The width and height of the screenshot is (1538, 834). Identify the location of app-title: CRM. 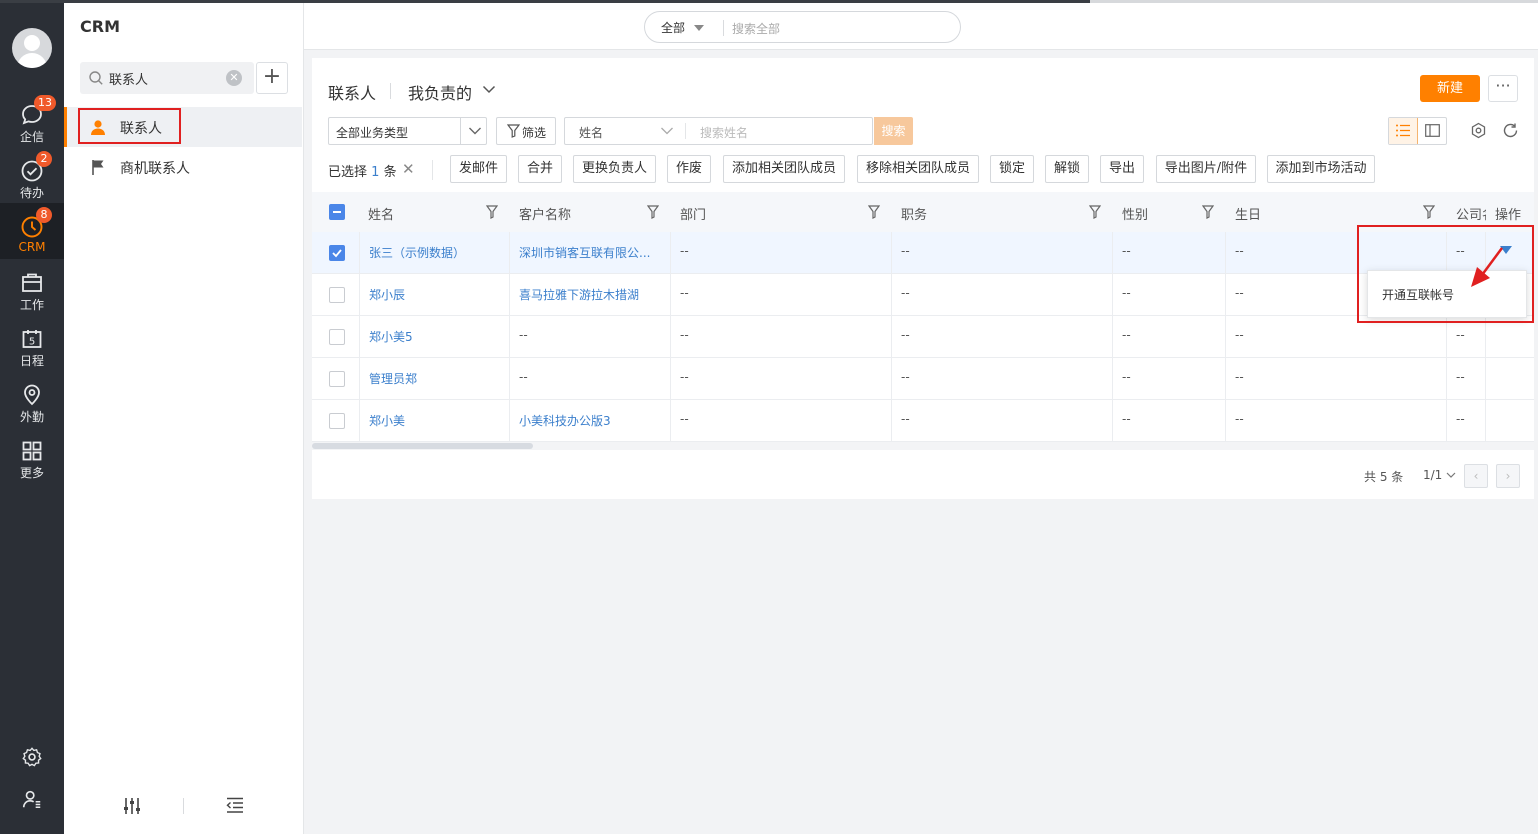
(100, 26).